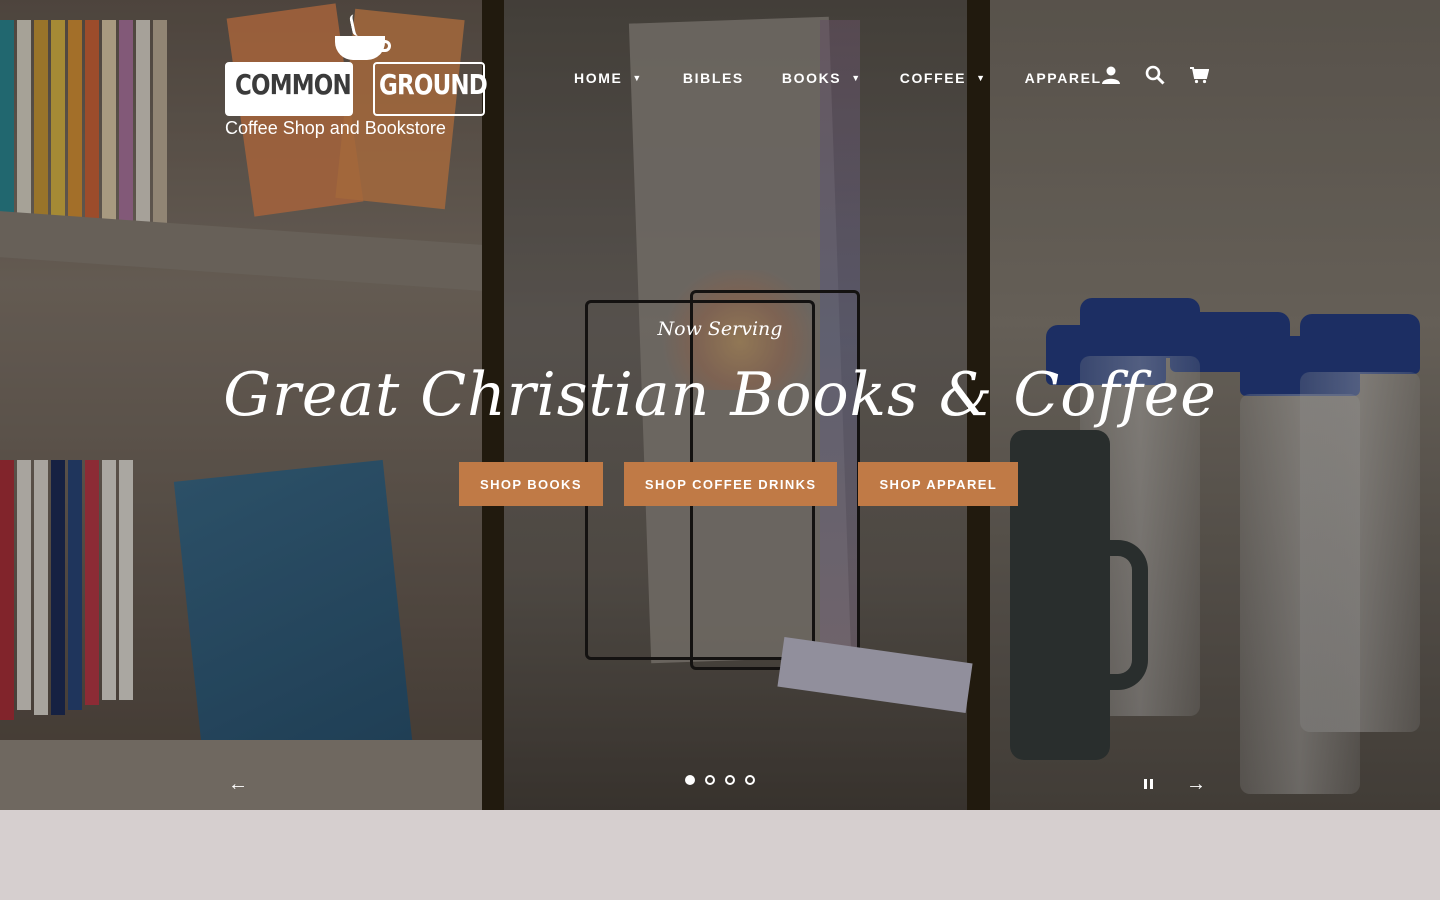 The height and width of the screenshot is (900, 1440). Describe the element at coordinates (293, 84) in the screenshot. I see `logo-word-common: COMMON` at that location.